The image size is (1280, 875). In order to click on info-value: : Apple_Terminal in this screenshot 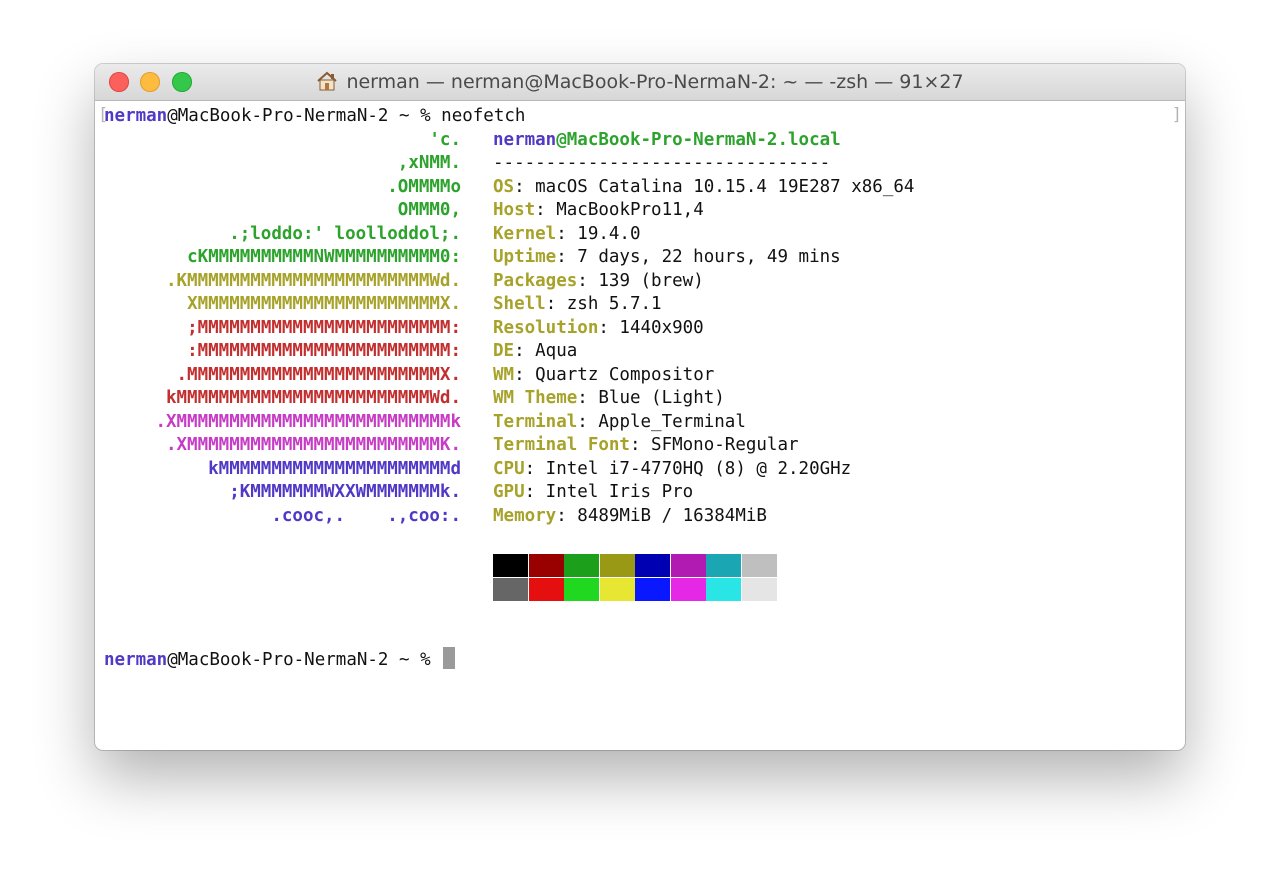, I will do `click(661, 421)`.